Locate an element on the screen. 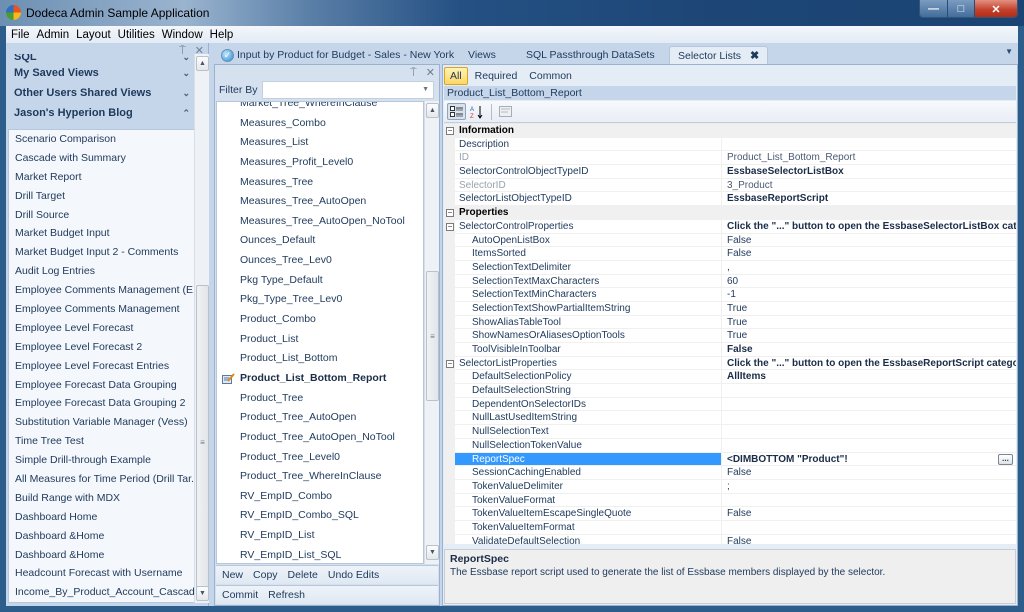  scroll-up-arrow-icon: ▲ is located at coordinates (432, 110).